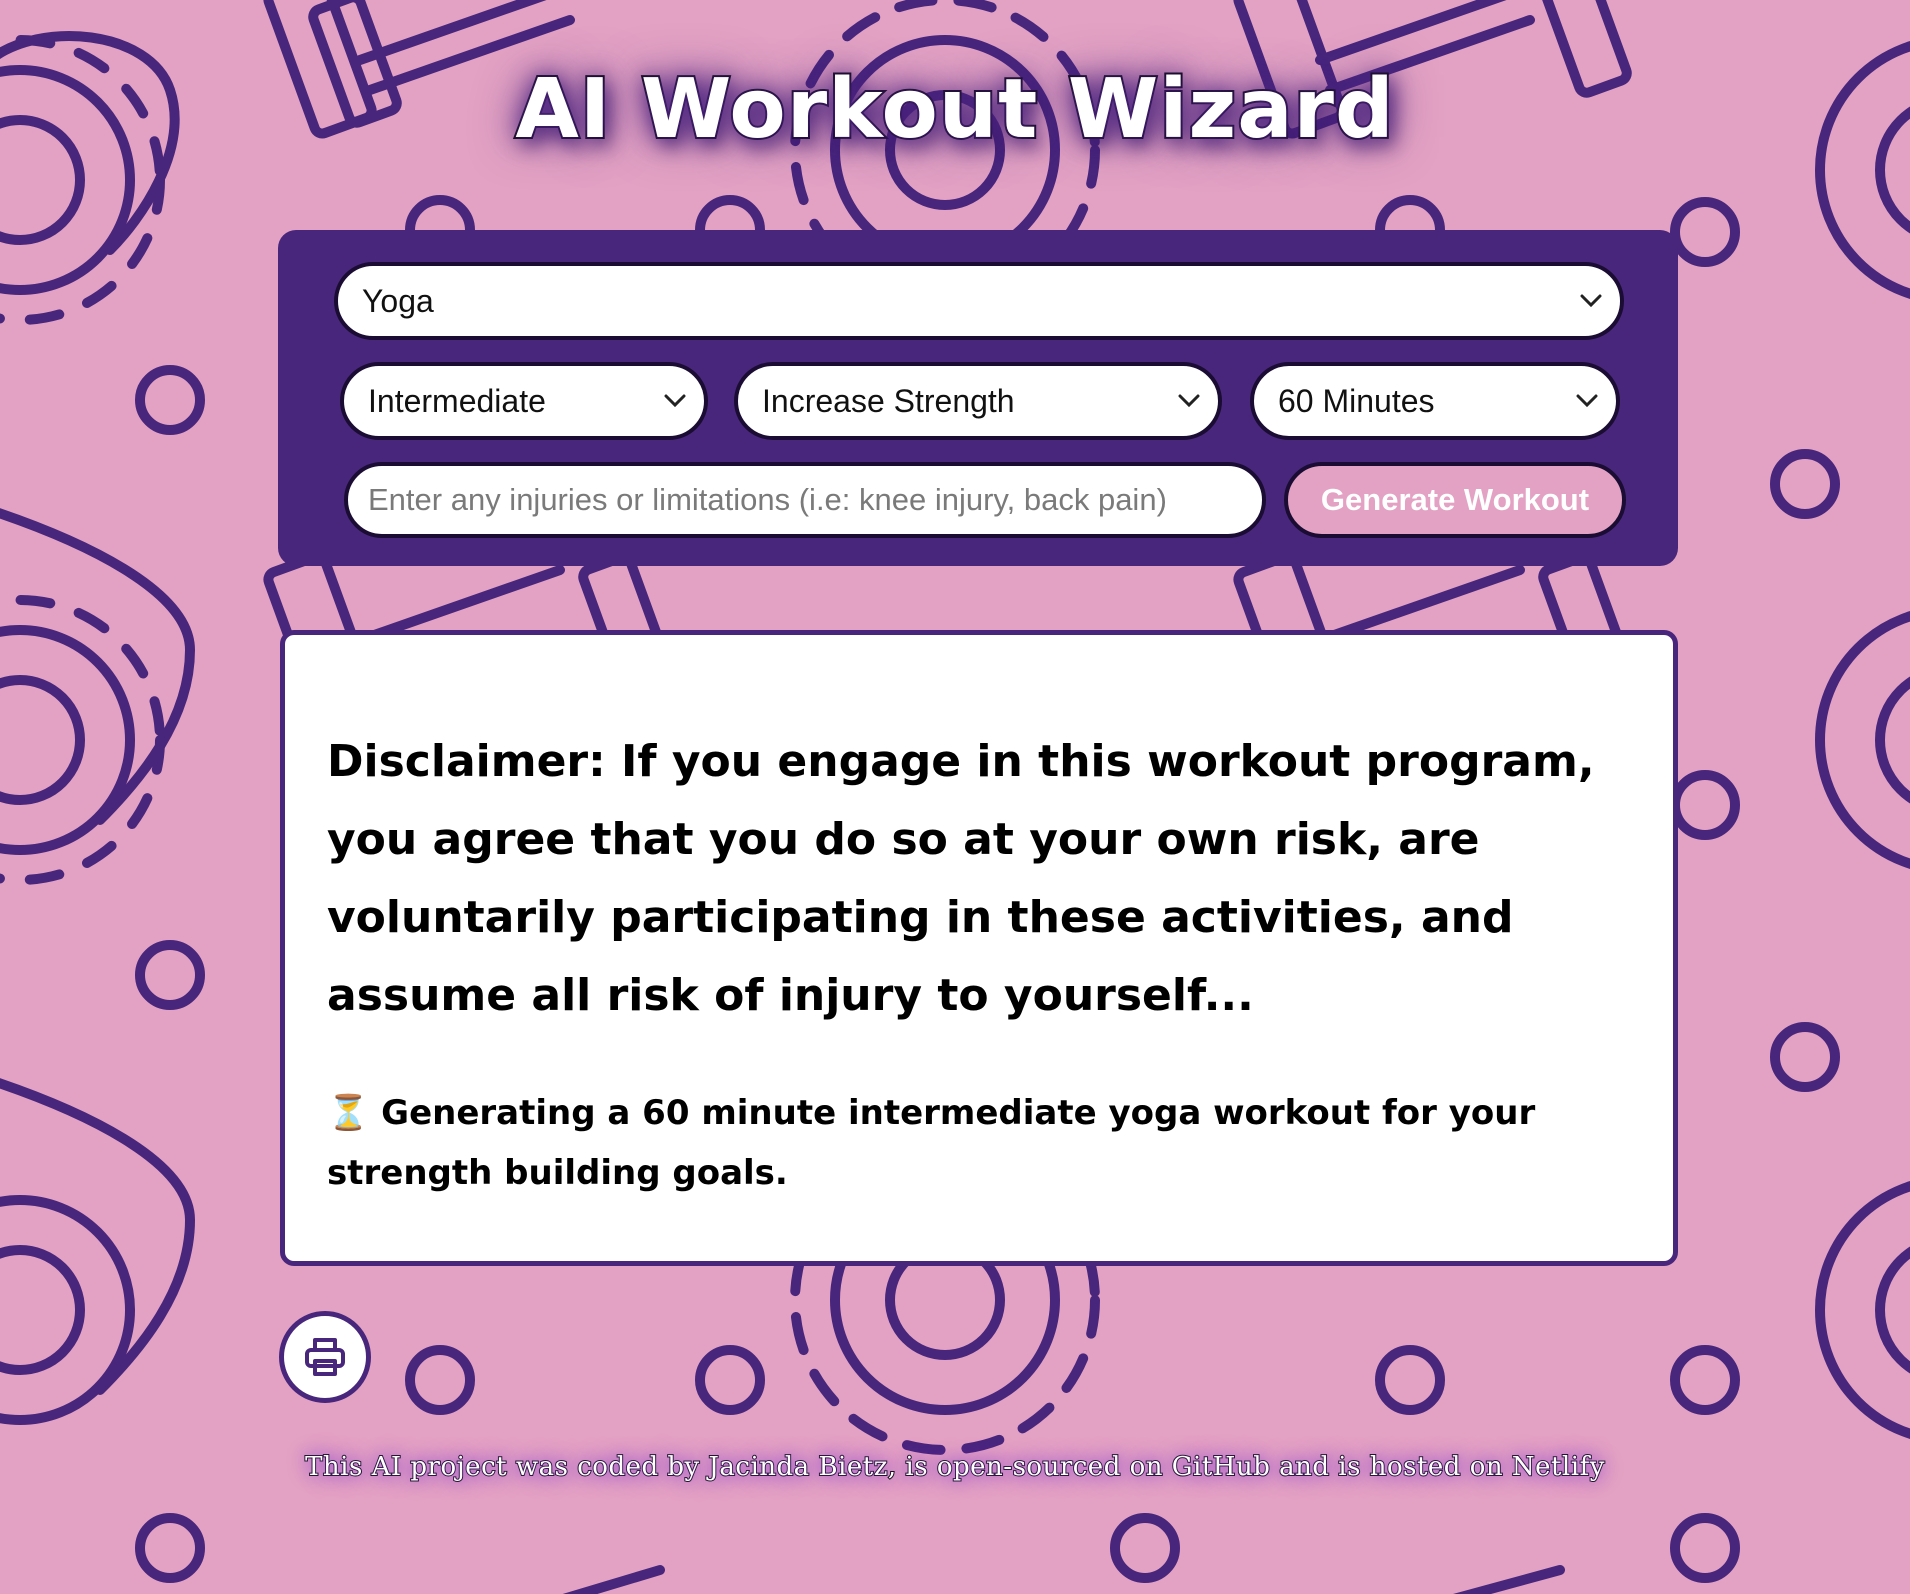 The image size is (1910, 1594). What do you see at coordinates (954, 109) in the screenshot?
I see `app-title: AI Workout Wizard` at bounding box center [954, 109].